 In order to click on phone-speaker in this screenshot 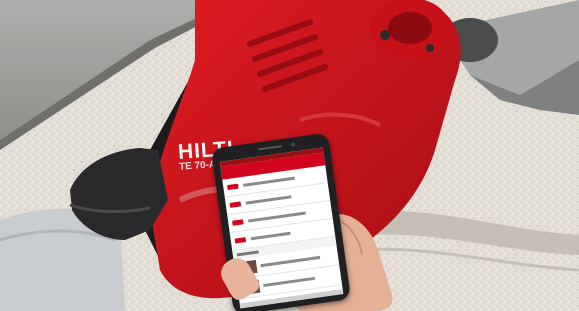, I will do `click(270, 148)`.